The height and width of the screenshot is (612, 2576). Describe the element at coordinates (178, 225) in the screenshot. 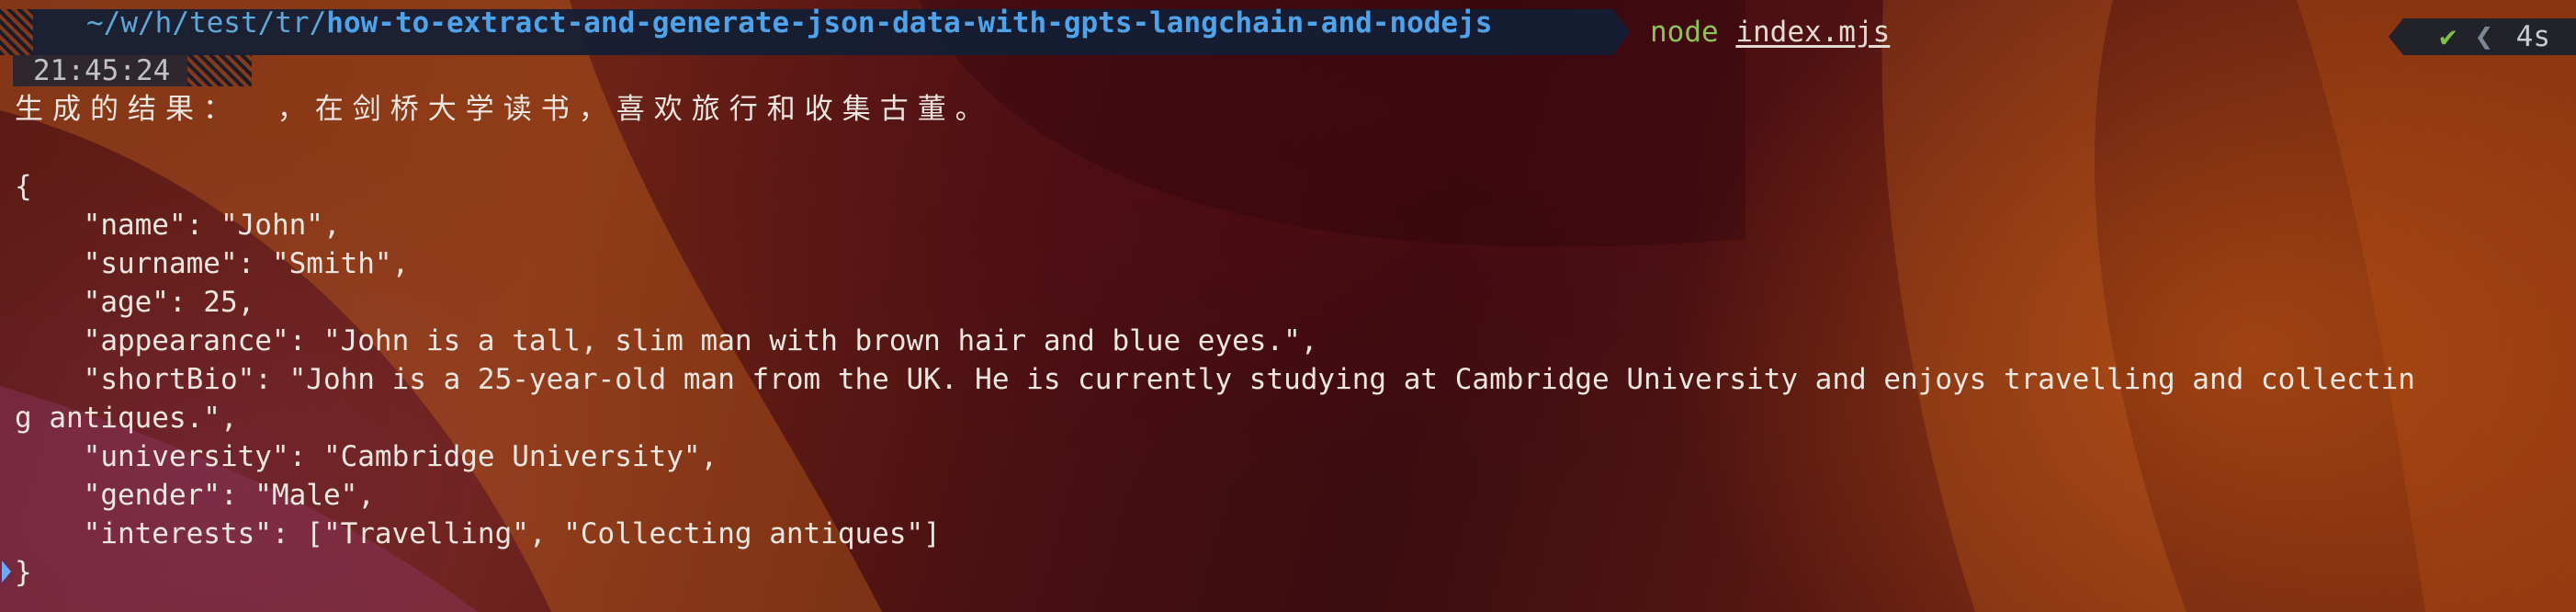

I see `json-line: "name": "John",` at that location.